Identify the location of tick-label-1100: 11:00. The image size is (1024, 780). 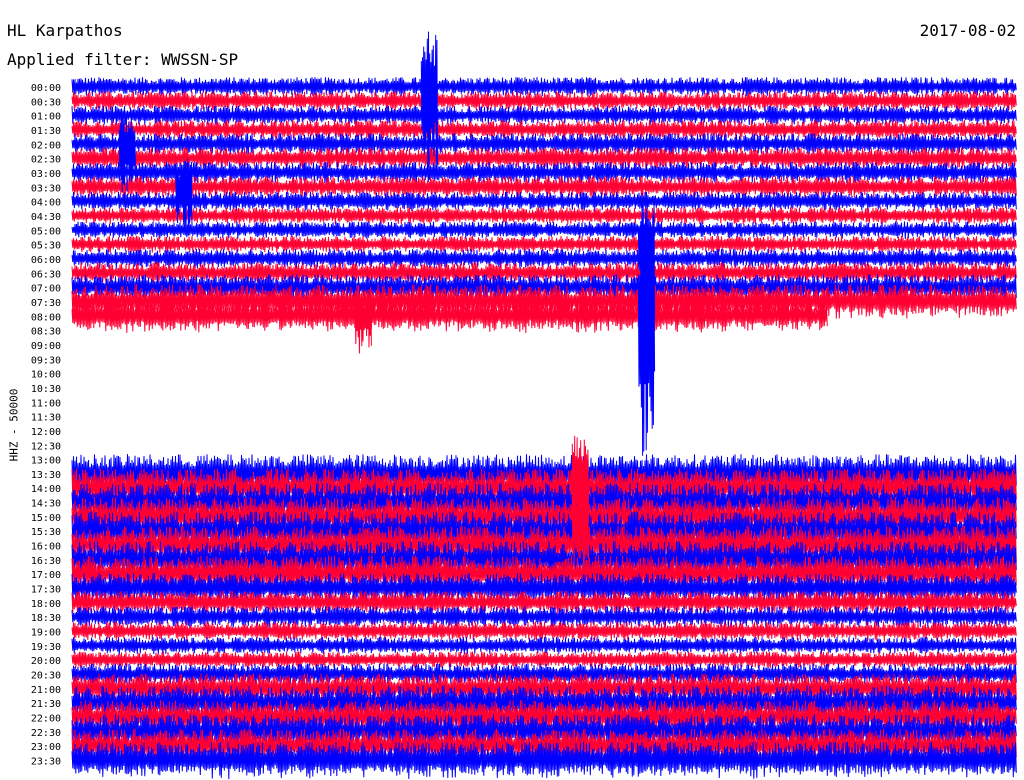
(46, 403).